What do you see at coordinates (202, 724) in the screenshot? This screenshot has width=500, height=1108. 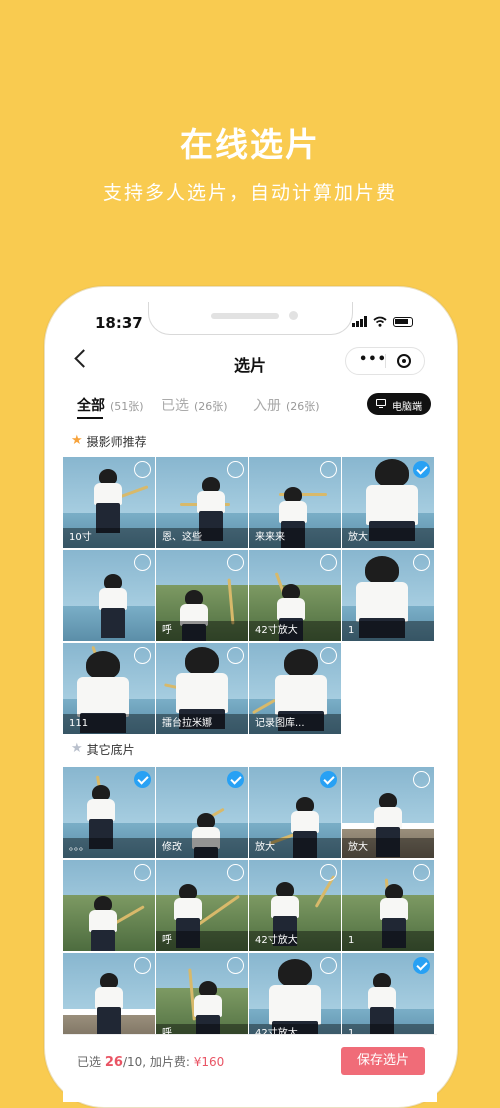 I see `photo-caption: 擂台拉米娜` at bounding box center [202, 724].